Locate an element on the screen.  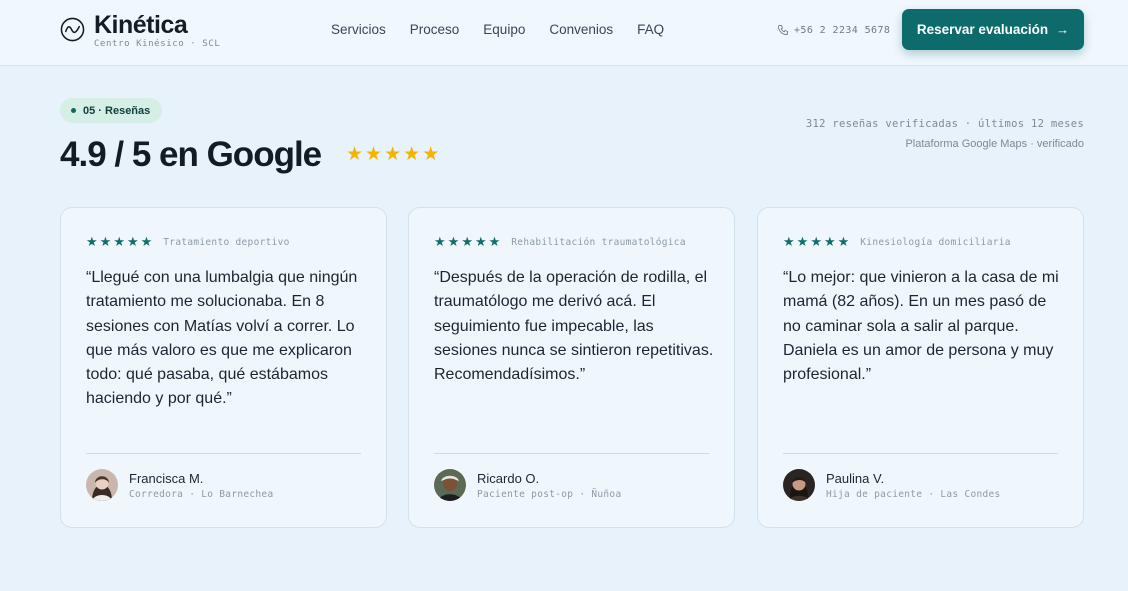
arrow-right-icon: → is located at coordinates (1063, 29).